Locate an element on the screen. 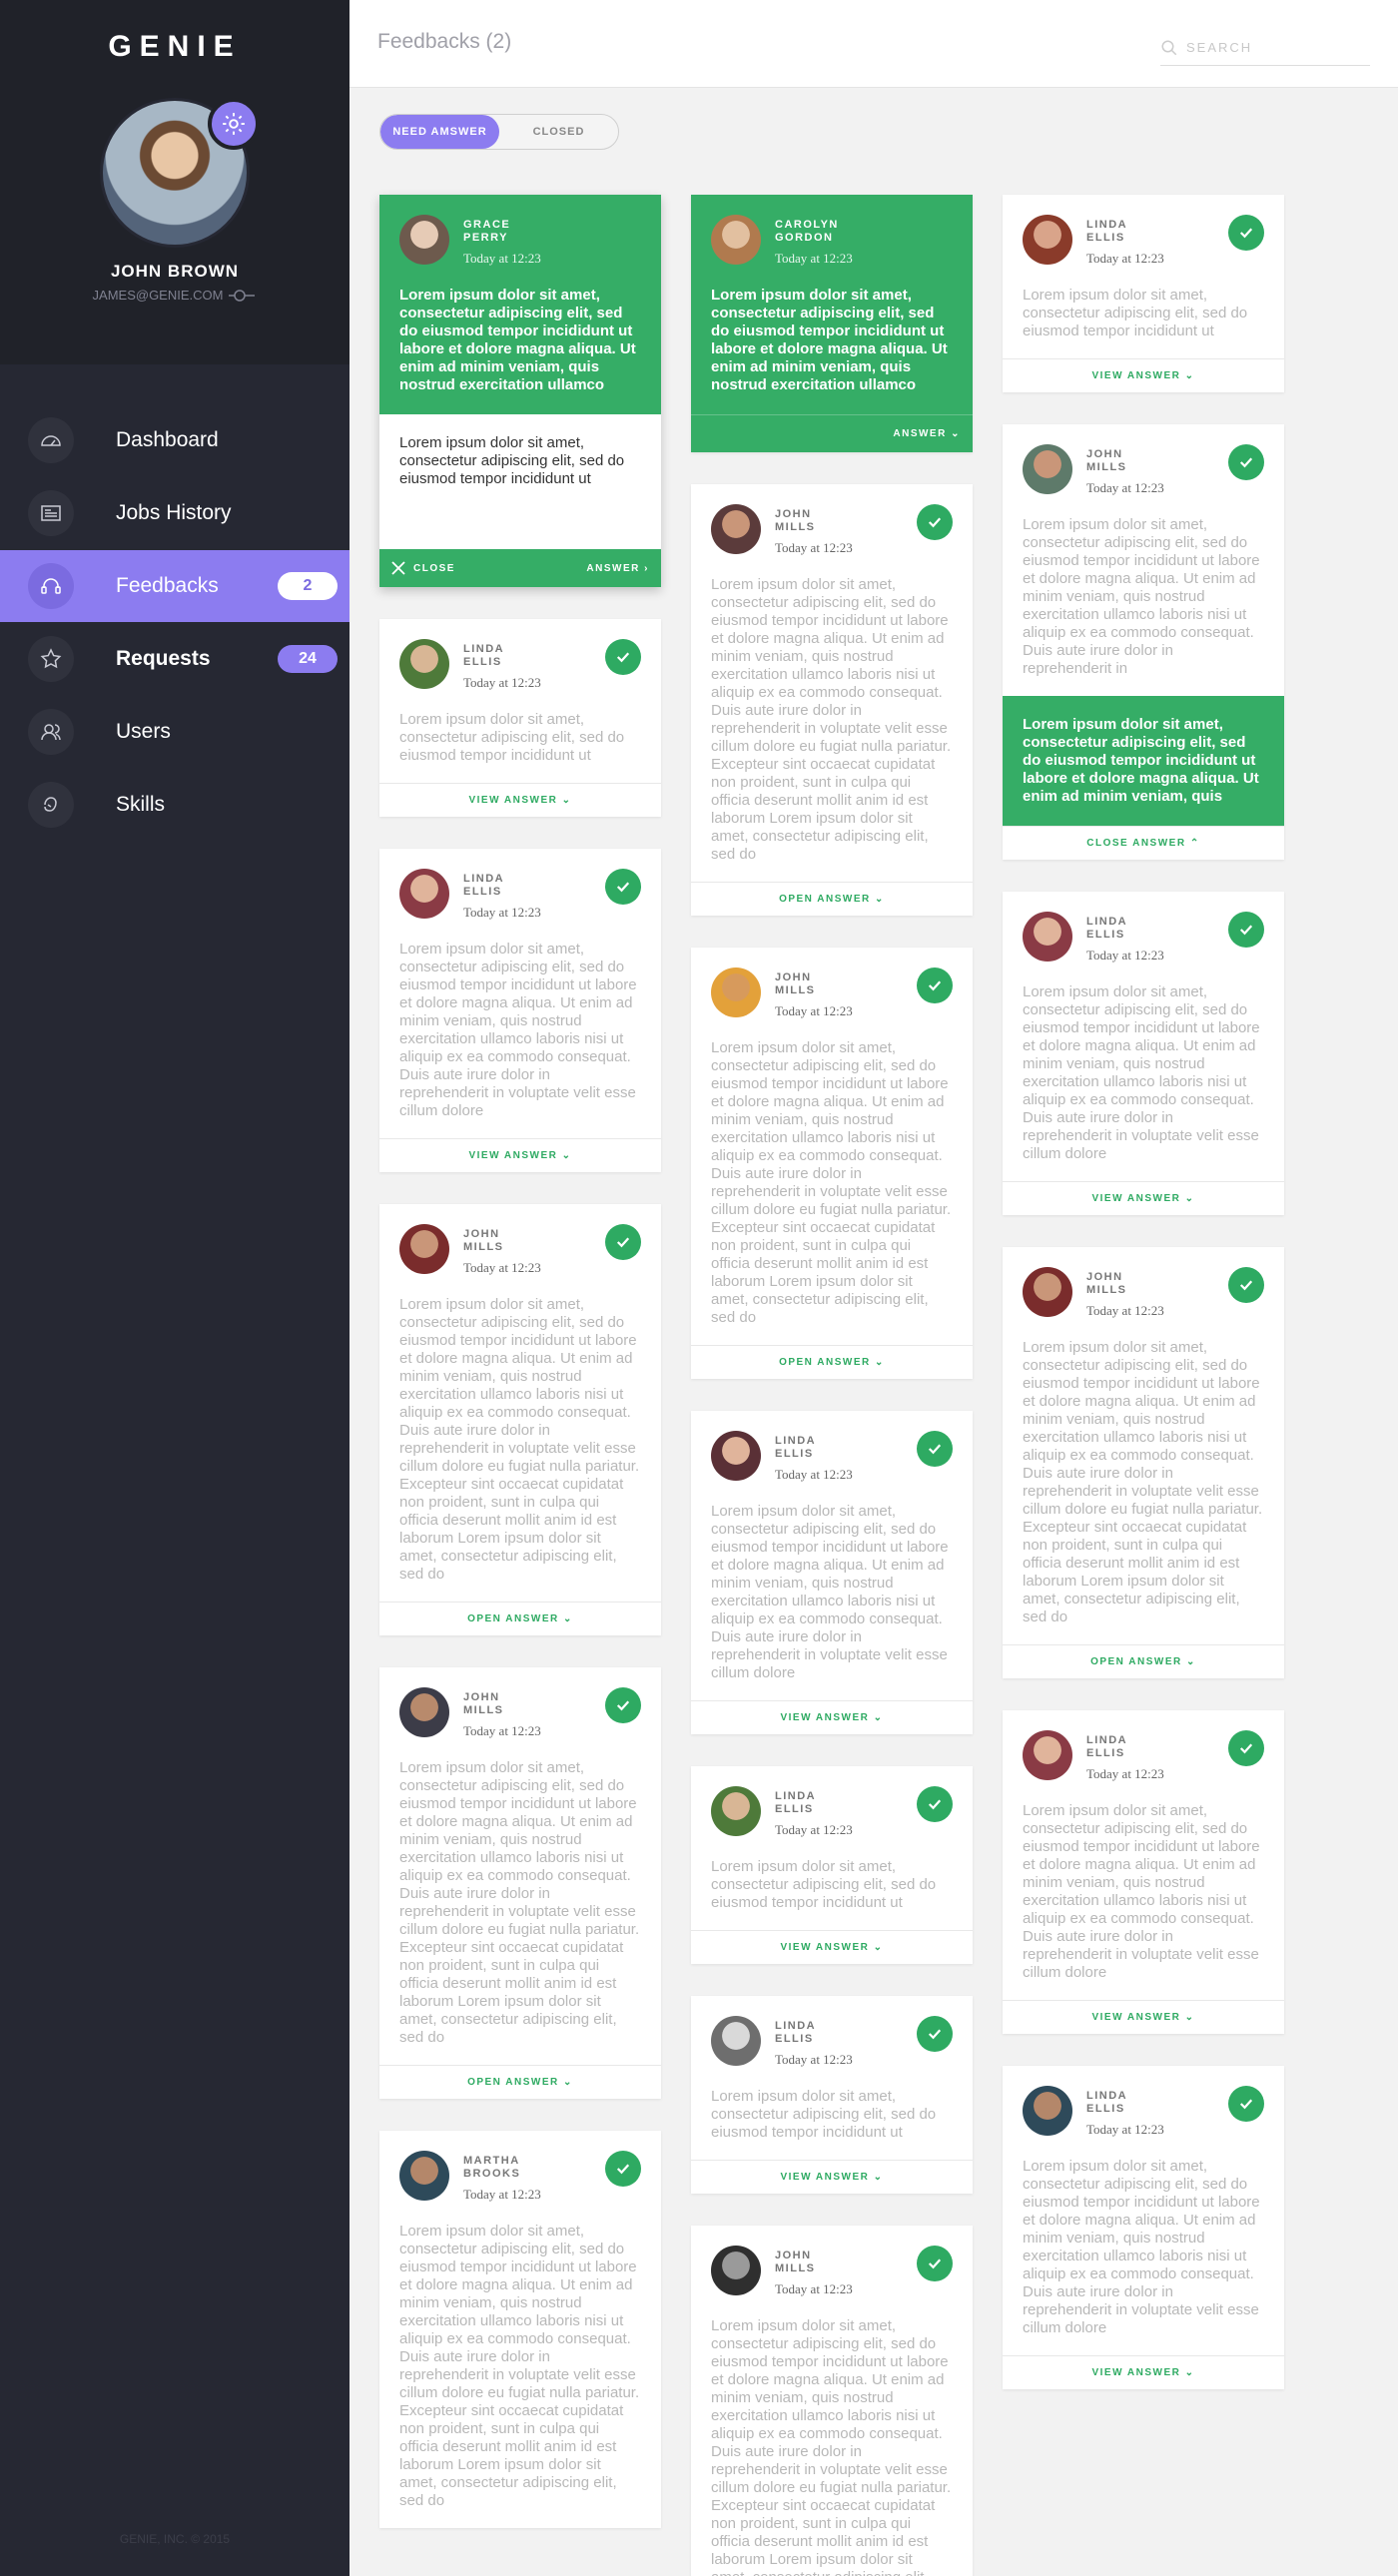  card-author: MARTHA BROOKS Today at 12:23 is located at coordinates (503, 2177).